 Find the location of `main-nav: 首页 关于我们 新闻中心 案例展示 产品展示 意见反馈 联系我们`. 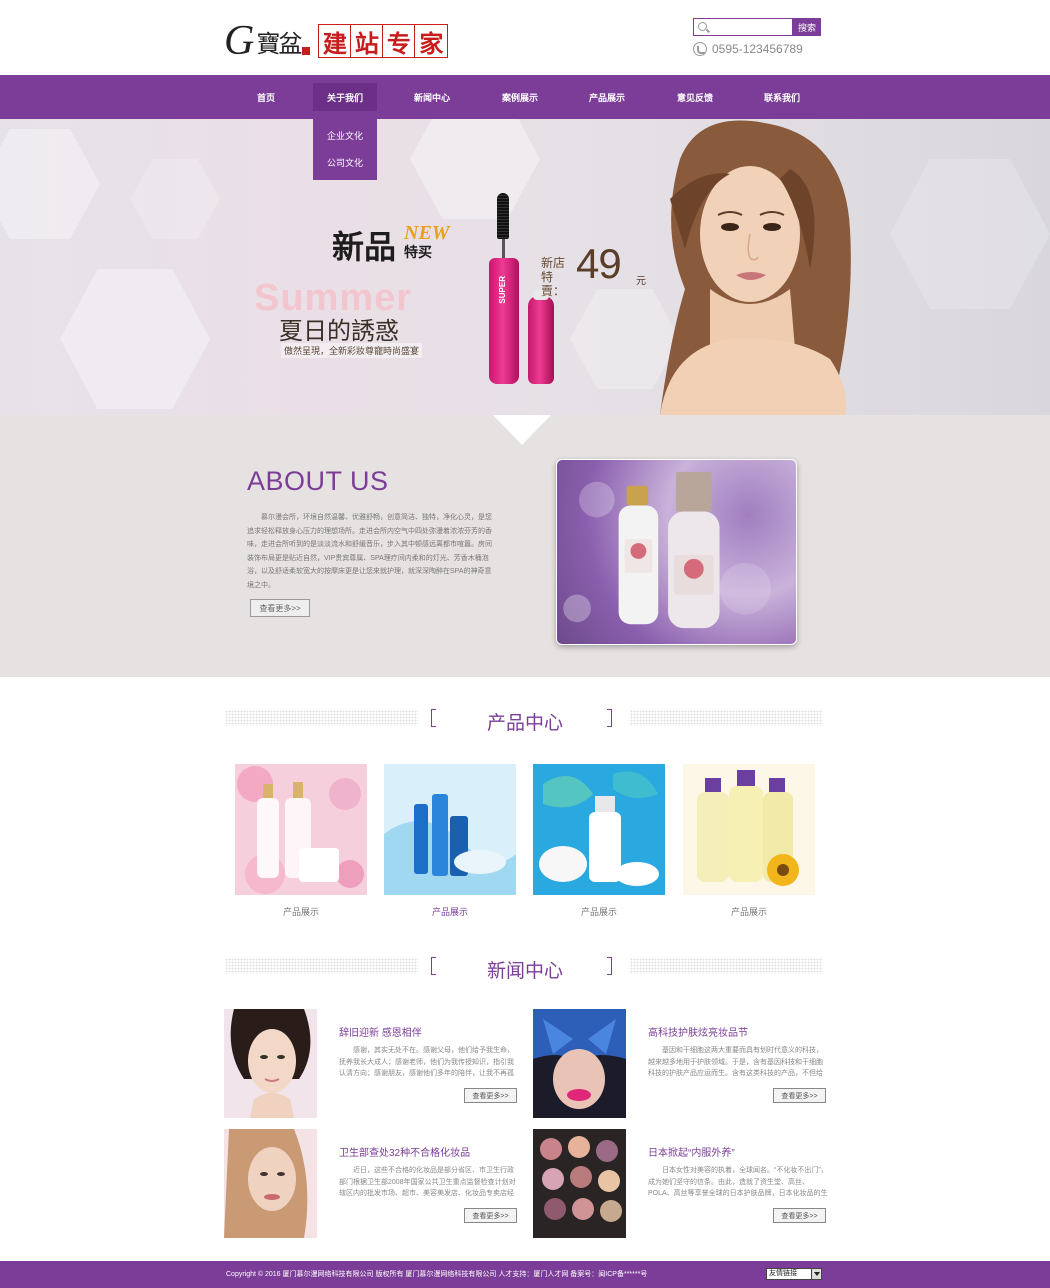

main-nav: 首页 关于我们 新闻中心 案例展示 产品展示 意见反馈 联系我们 is located at coordinates (525, 97).